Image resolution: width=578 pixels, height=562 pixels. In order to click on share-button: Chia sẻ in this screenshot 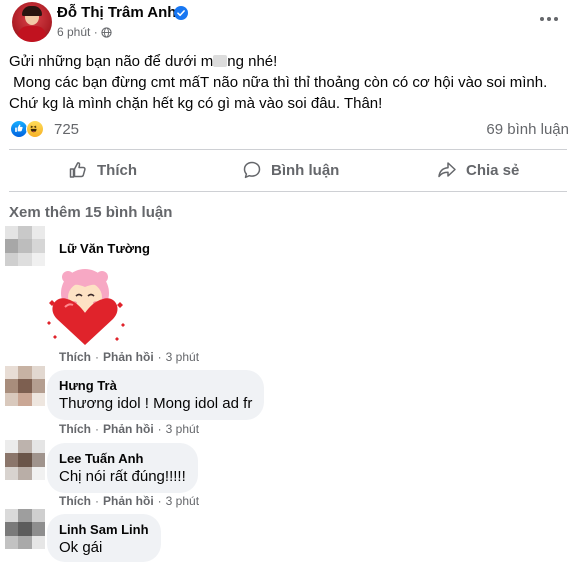, I will do `click(478, 170)`.